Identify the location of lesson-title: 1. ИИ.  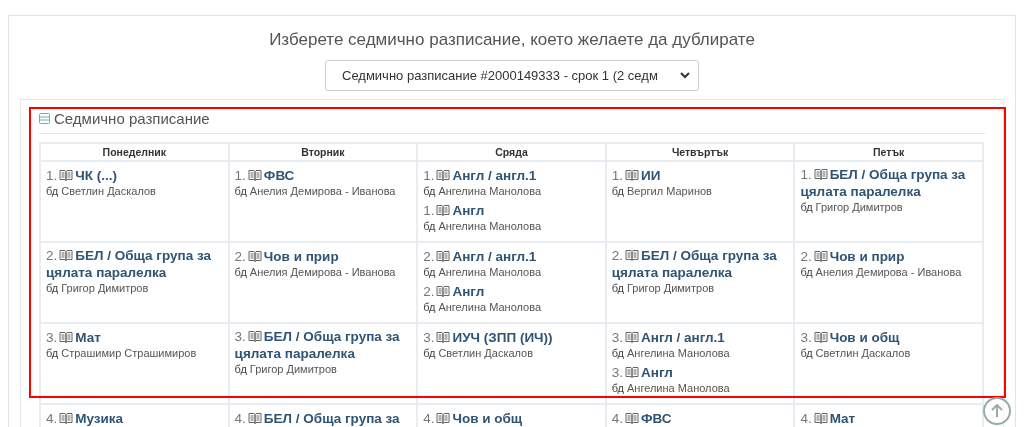
(636, 175).